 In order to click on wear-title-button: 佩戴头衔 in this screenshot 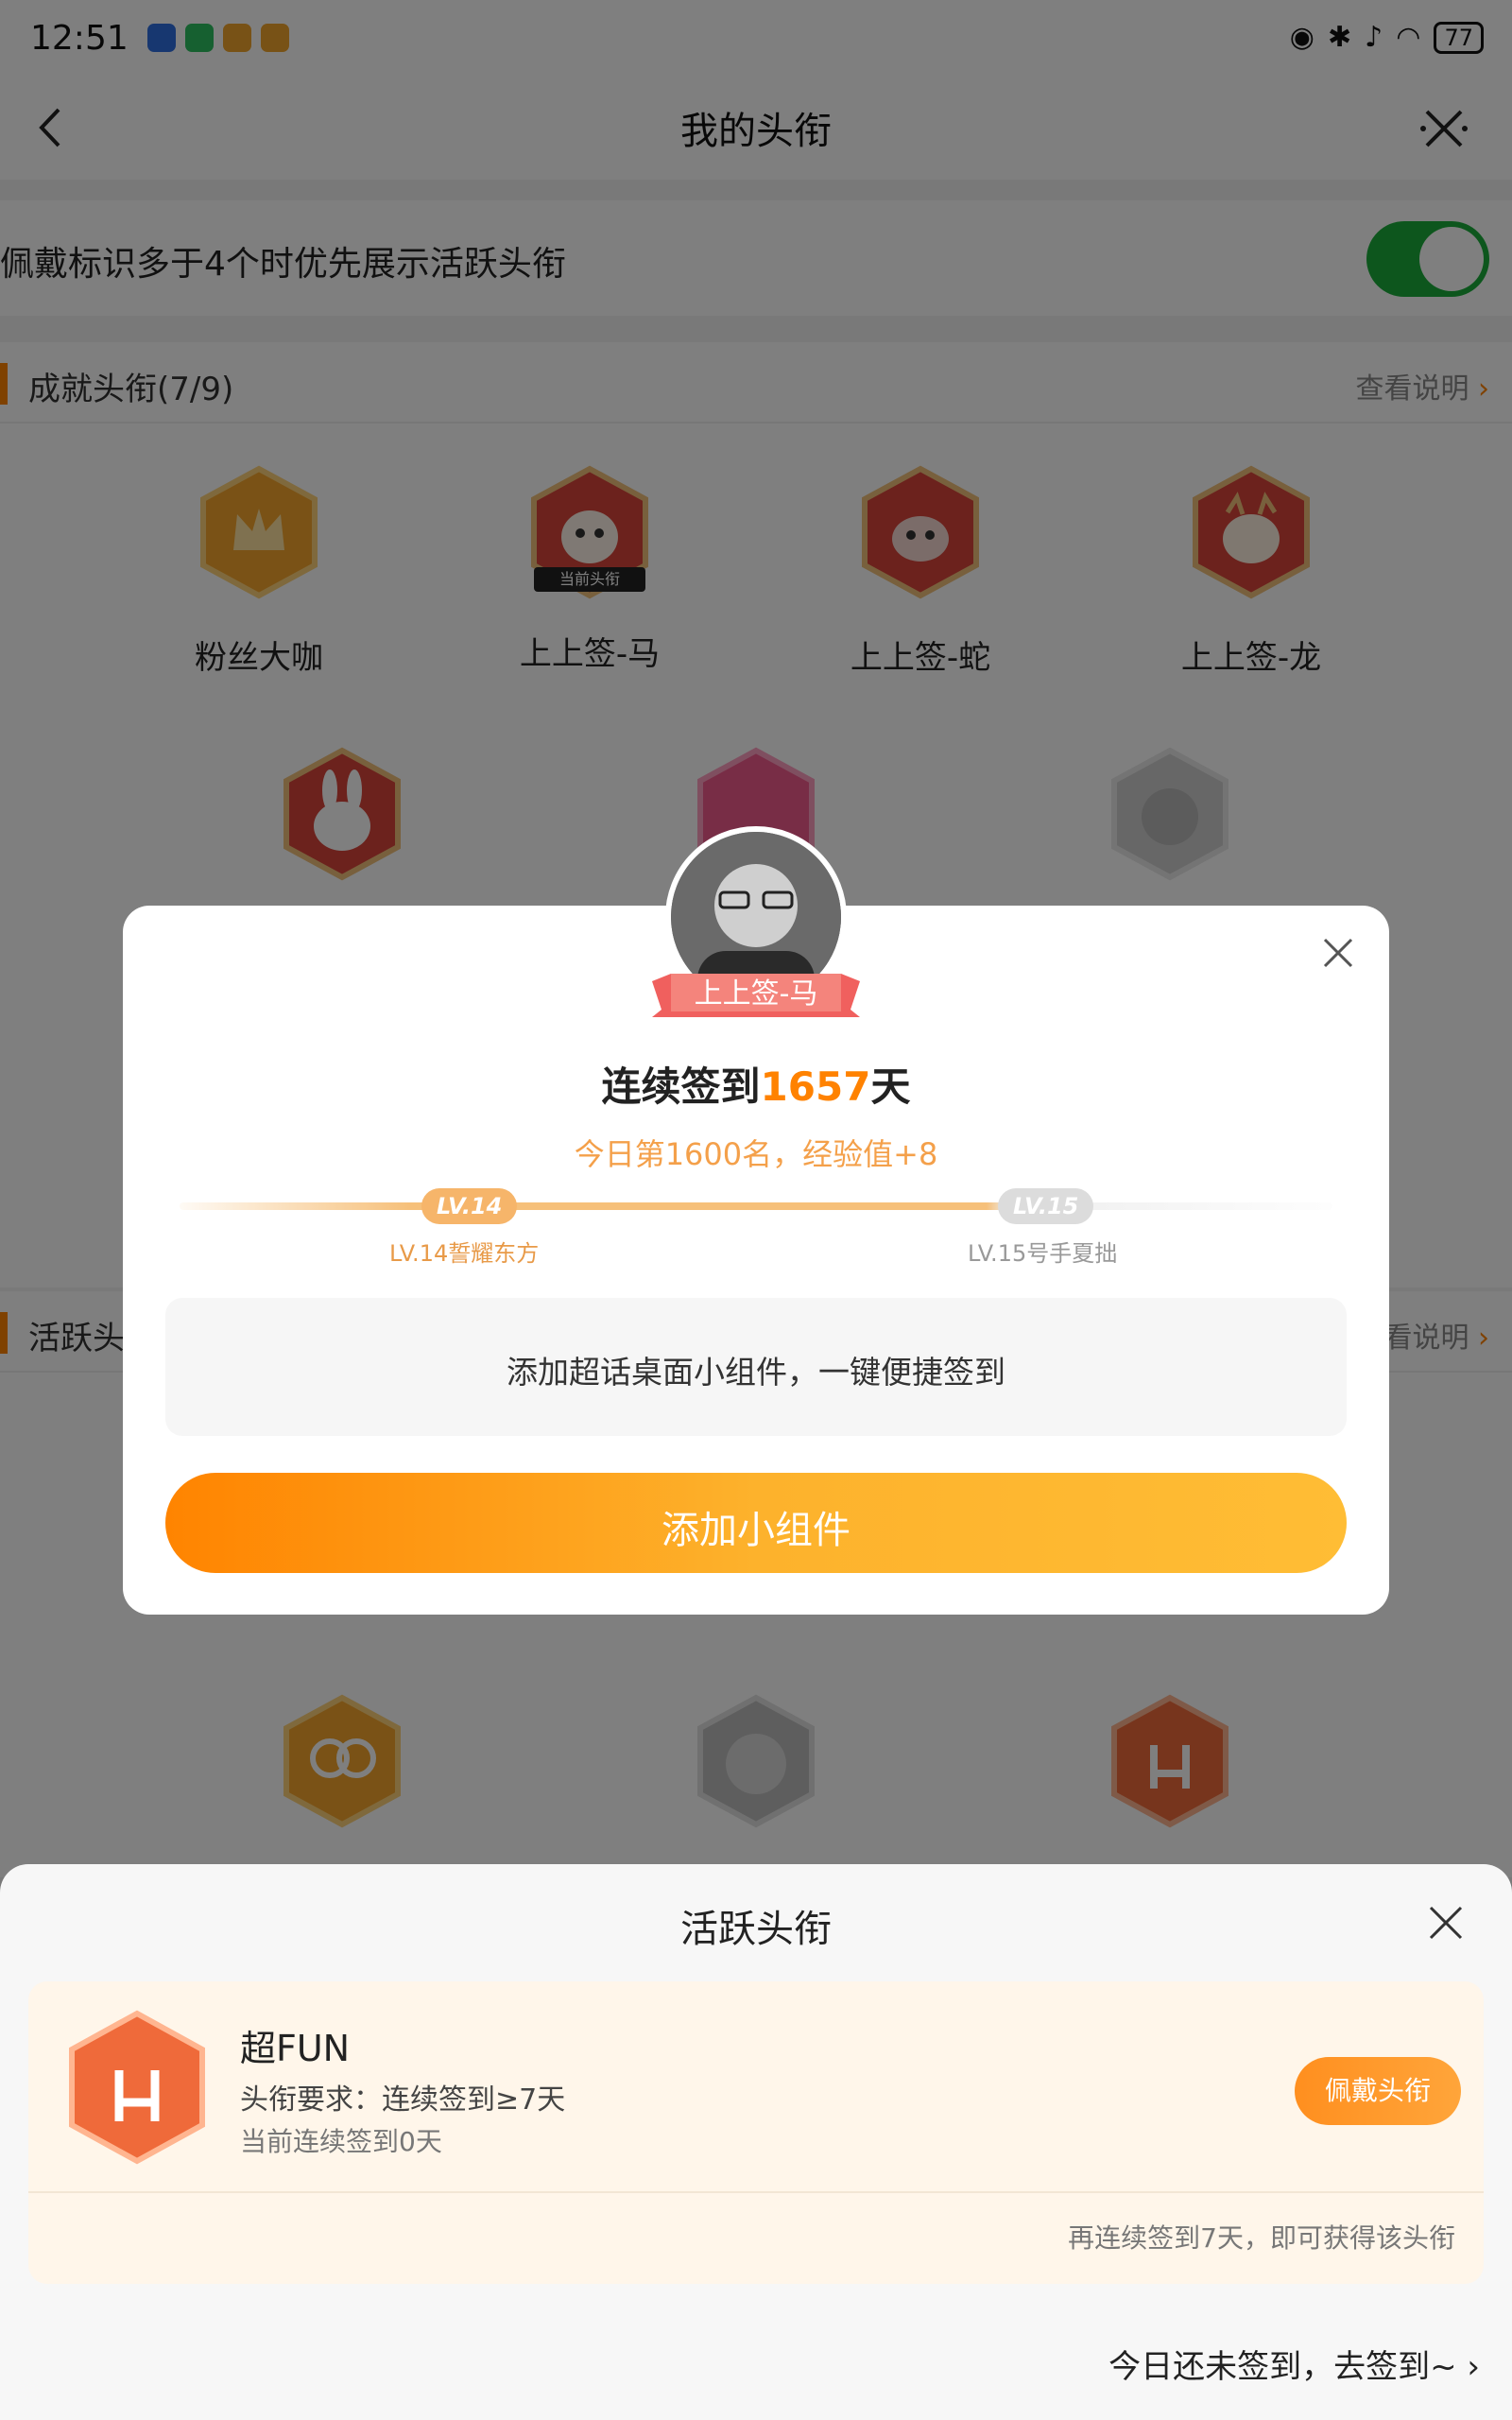, I will do `click(1378, 2091)`.